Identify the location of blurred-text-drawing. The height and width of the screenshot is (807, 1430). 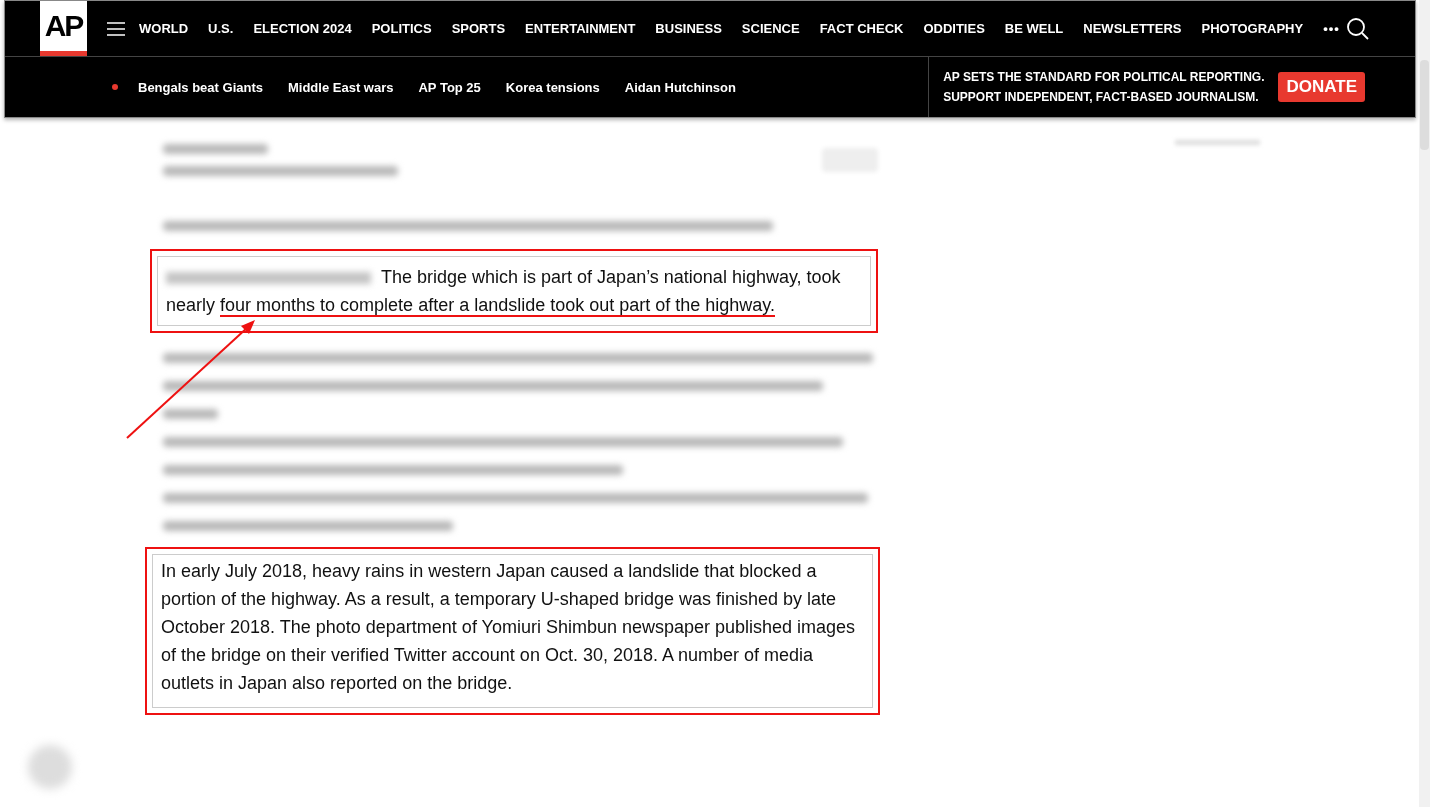
(190, 414).